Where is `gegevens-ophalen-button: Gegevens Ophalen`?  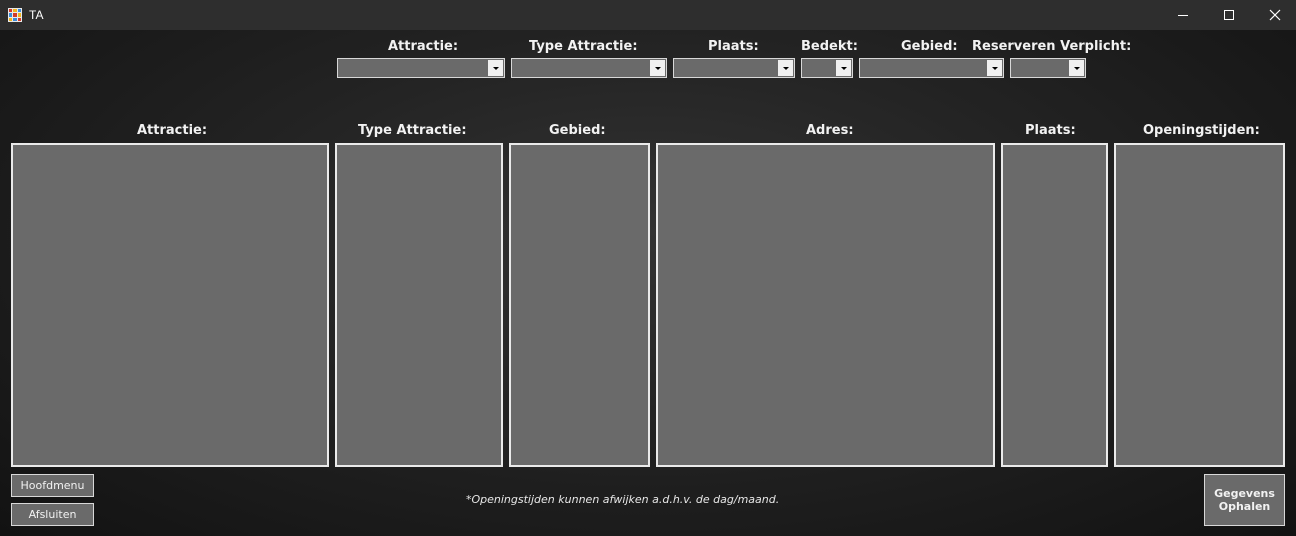 gegevens-ophalen-button: Gegevens Ophalen is located at coordinates (1244, 500).